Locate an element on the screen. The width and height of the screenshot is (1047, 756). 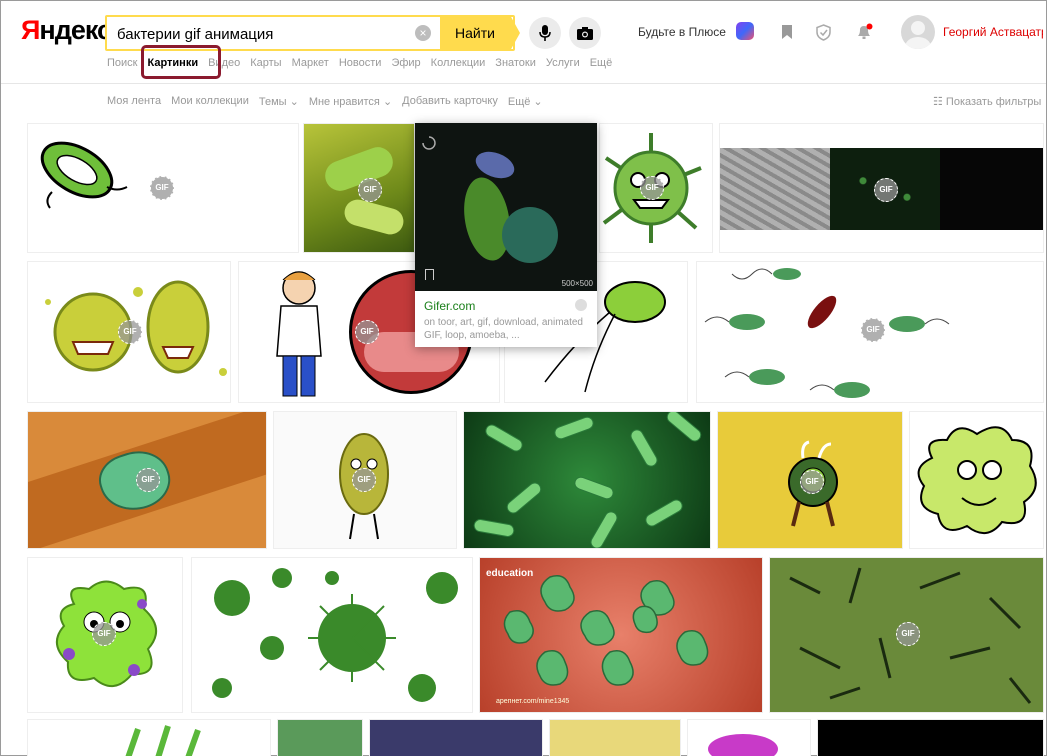
service-collections: Коллекции is located at coordinates (458, 63).